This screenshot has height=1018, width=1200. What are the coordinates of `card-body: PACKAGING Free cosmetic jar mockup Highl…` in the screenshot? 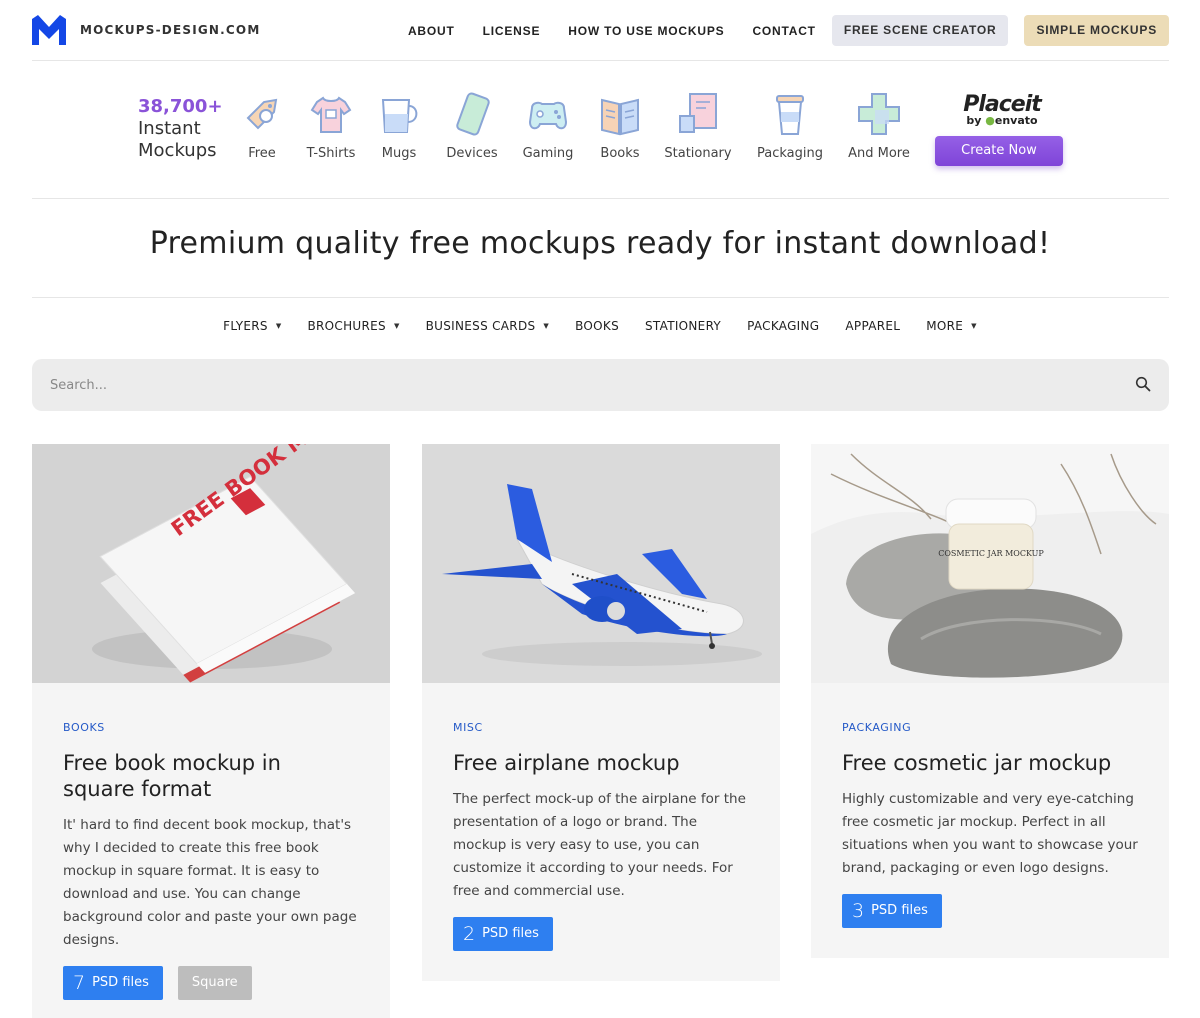 It's located at (990, 820).